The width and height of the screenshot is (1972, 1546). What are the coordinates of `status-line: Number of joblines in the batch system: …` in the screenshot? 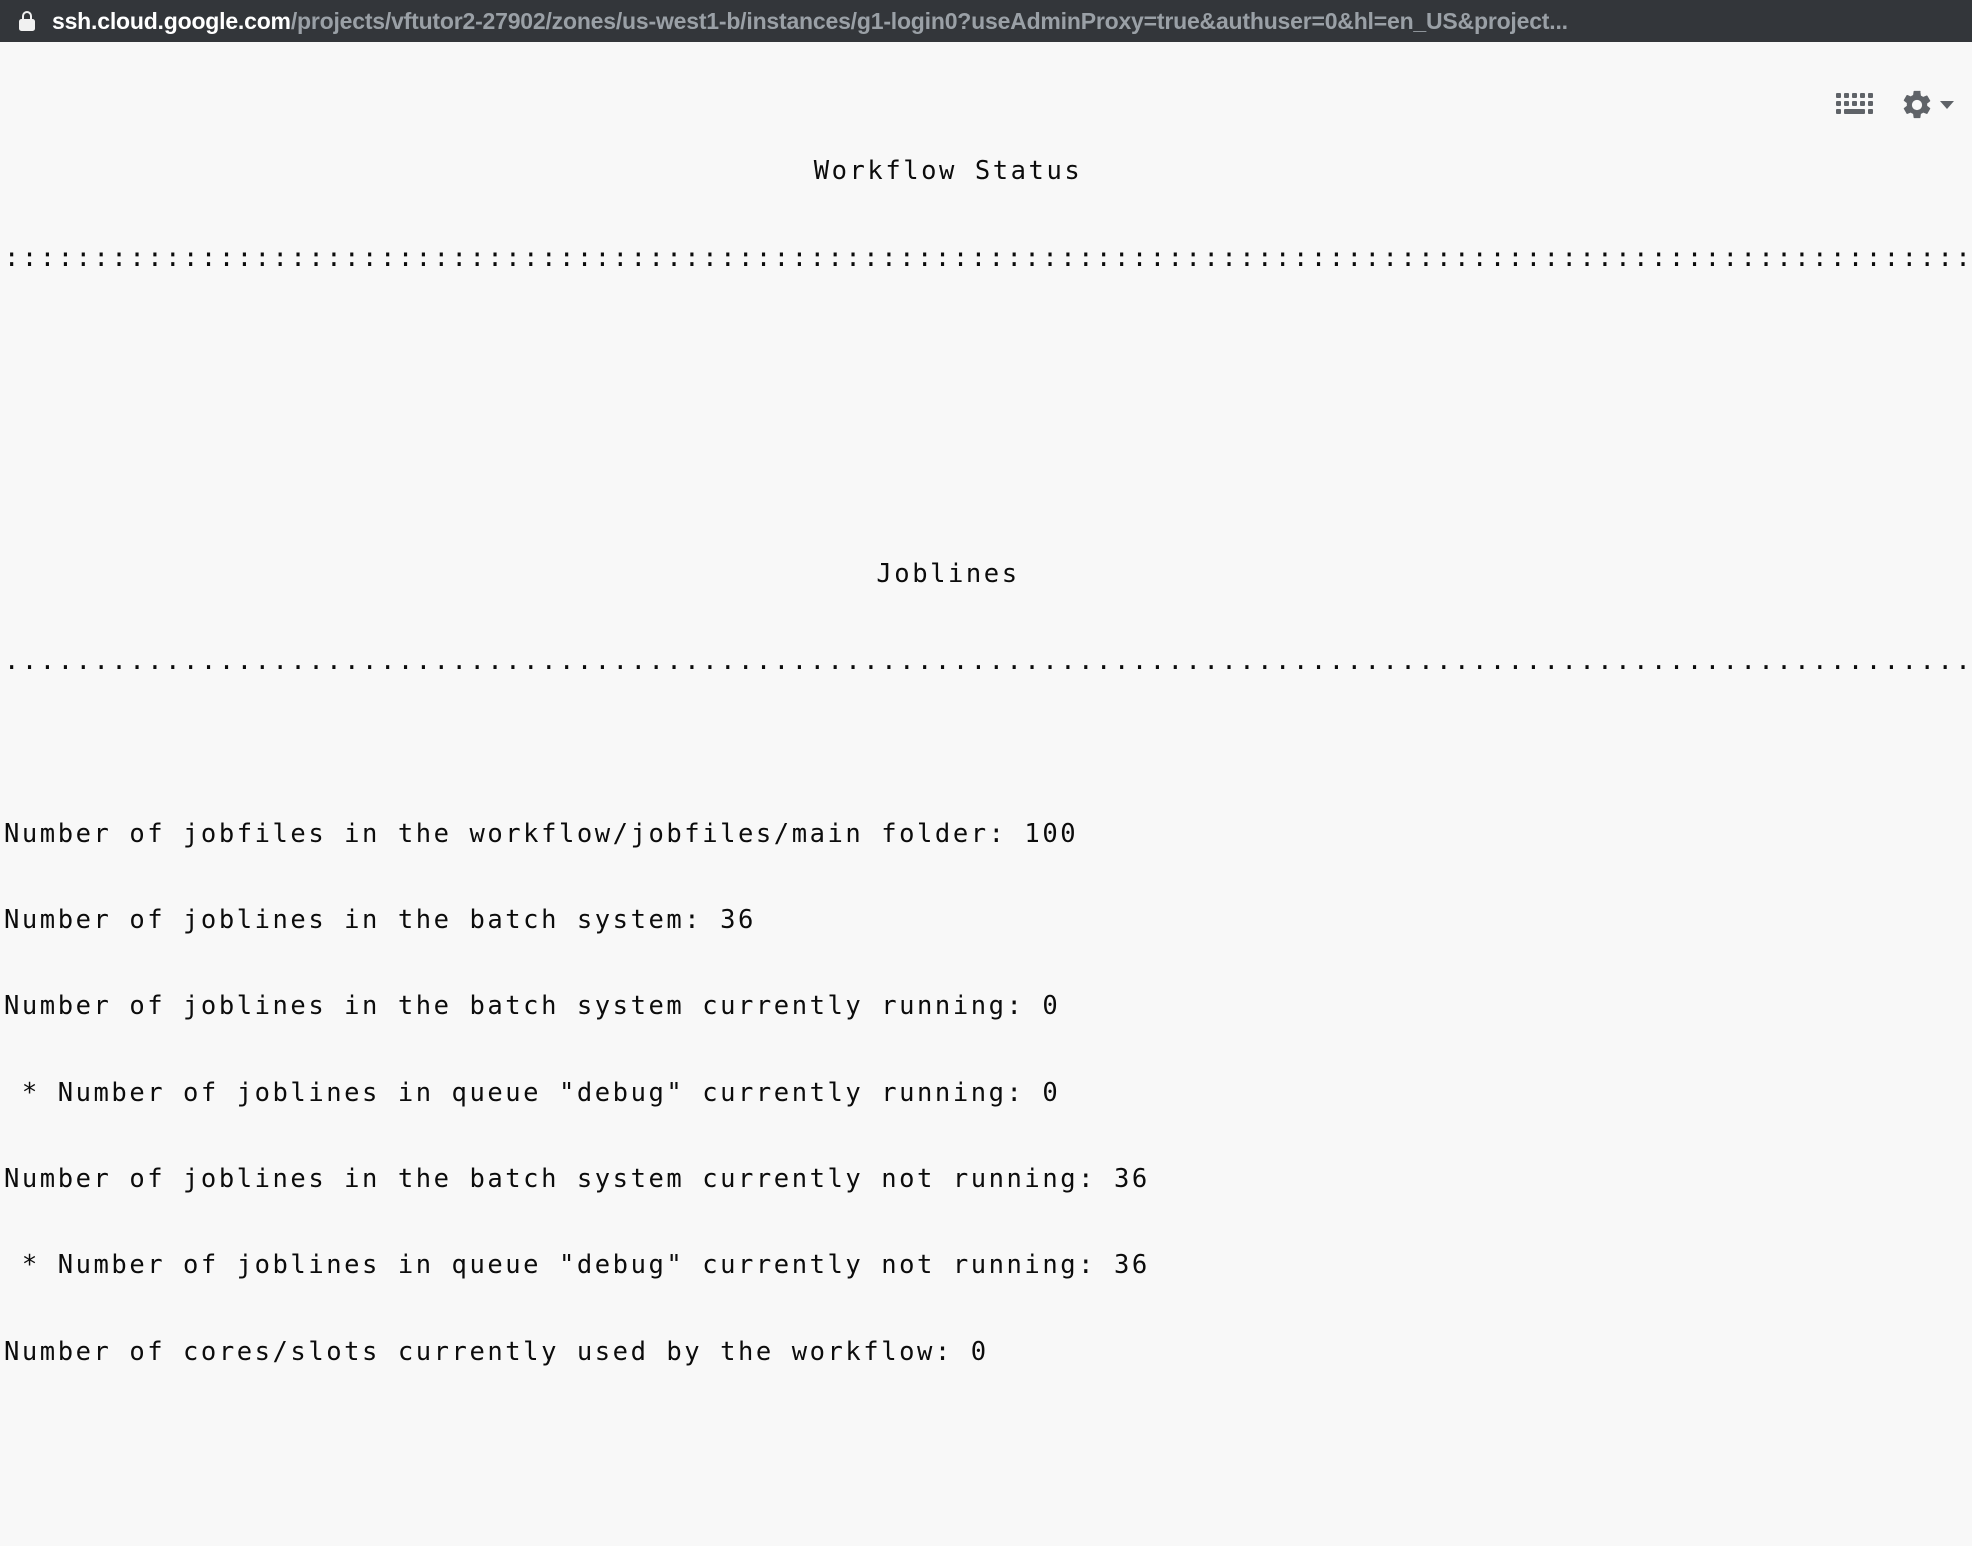 It's located at (380, 920).